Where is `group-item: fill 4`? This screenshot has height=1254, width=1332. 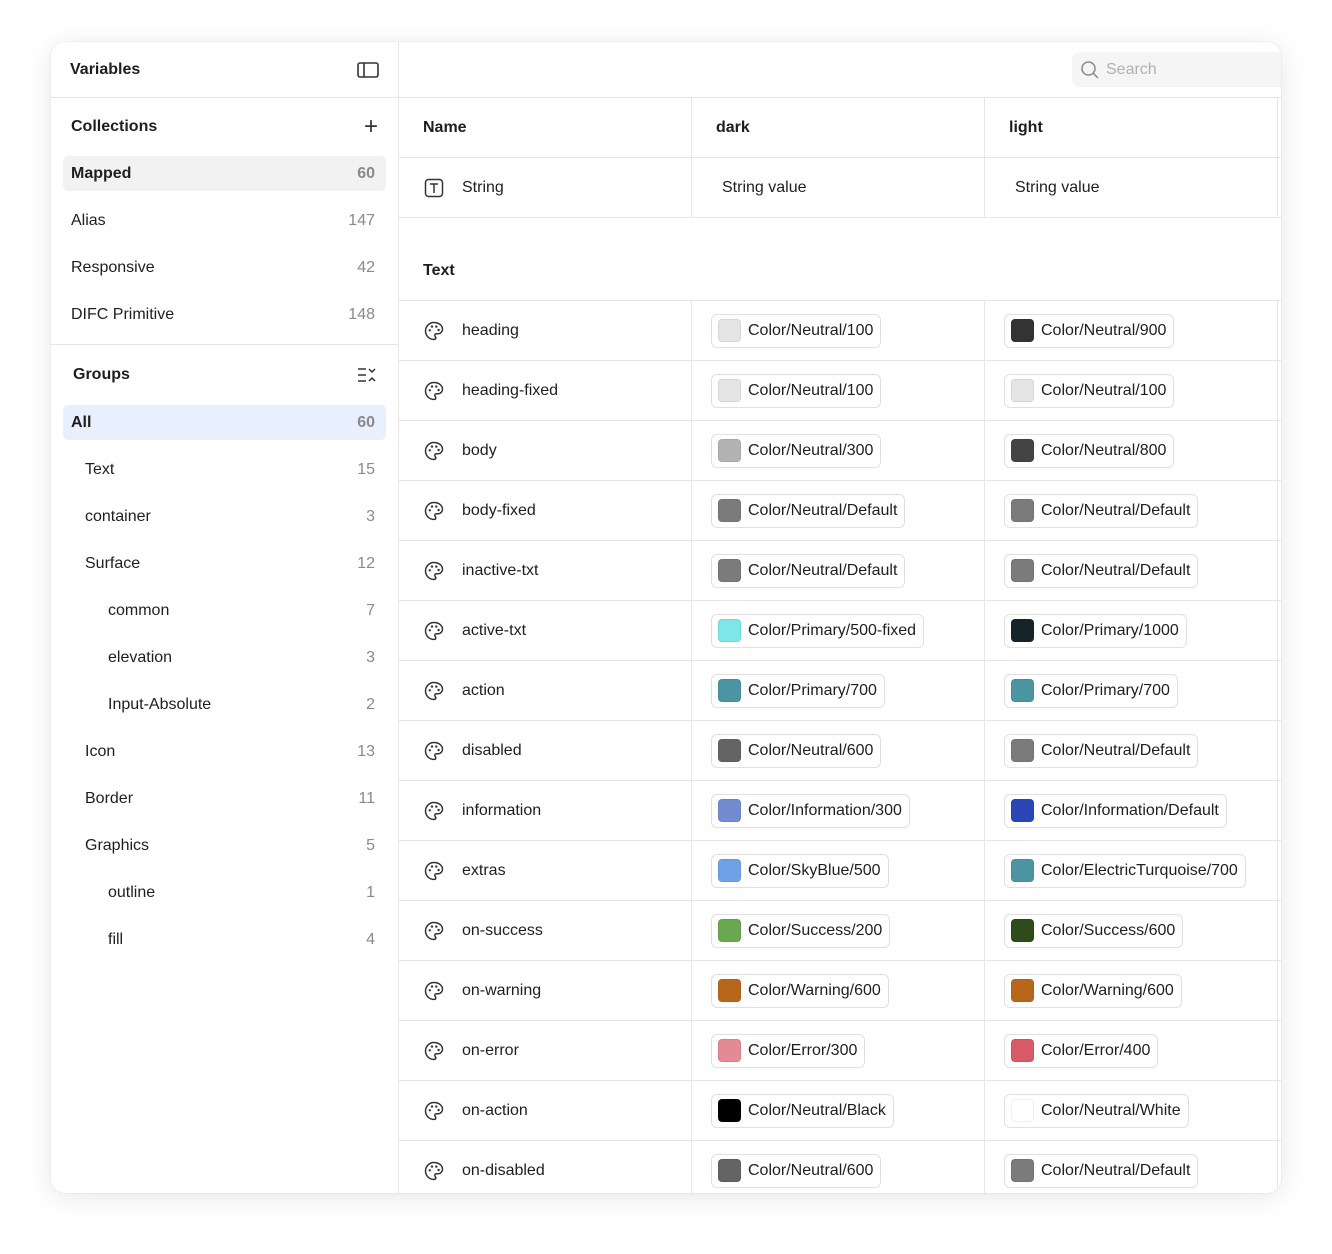 group-item: fill 4 is located at coordinates (224, 939).